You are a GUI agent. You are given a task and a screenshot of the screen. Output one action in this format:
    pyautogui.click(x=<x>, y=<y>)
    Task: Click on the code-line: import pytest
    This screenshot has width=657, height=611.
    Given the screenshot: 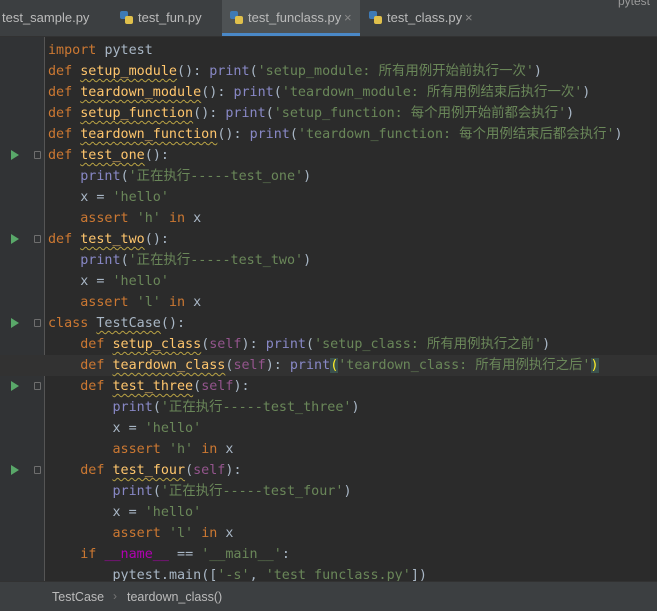 What is the action you would take?
    pyautogui.click(x=328, y=50)
    